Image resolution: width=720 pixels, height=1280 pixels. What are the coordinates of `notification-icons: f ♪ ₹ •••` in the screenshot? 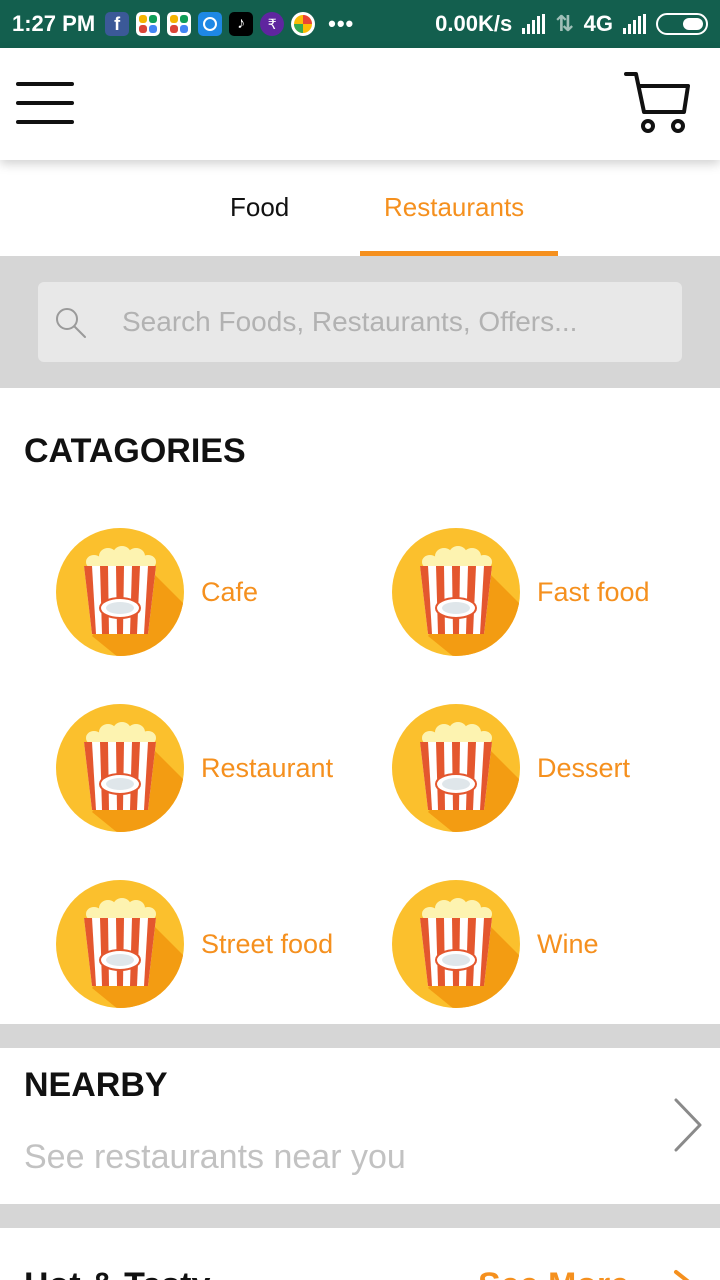 It's located at (229, 24).